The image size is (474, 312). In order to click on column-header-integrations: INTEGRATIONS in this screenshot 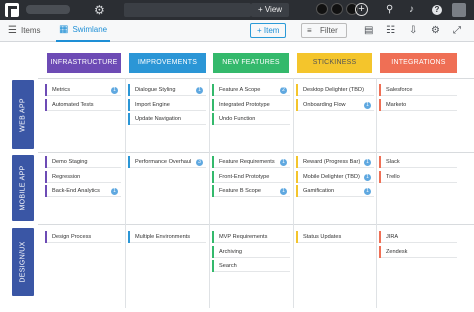, I will do `click(418, 63)`.